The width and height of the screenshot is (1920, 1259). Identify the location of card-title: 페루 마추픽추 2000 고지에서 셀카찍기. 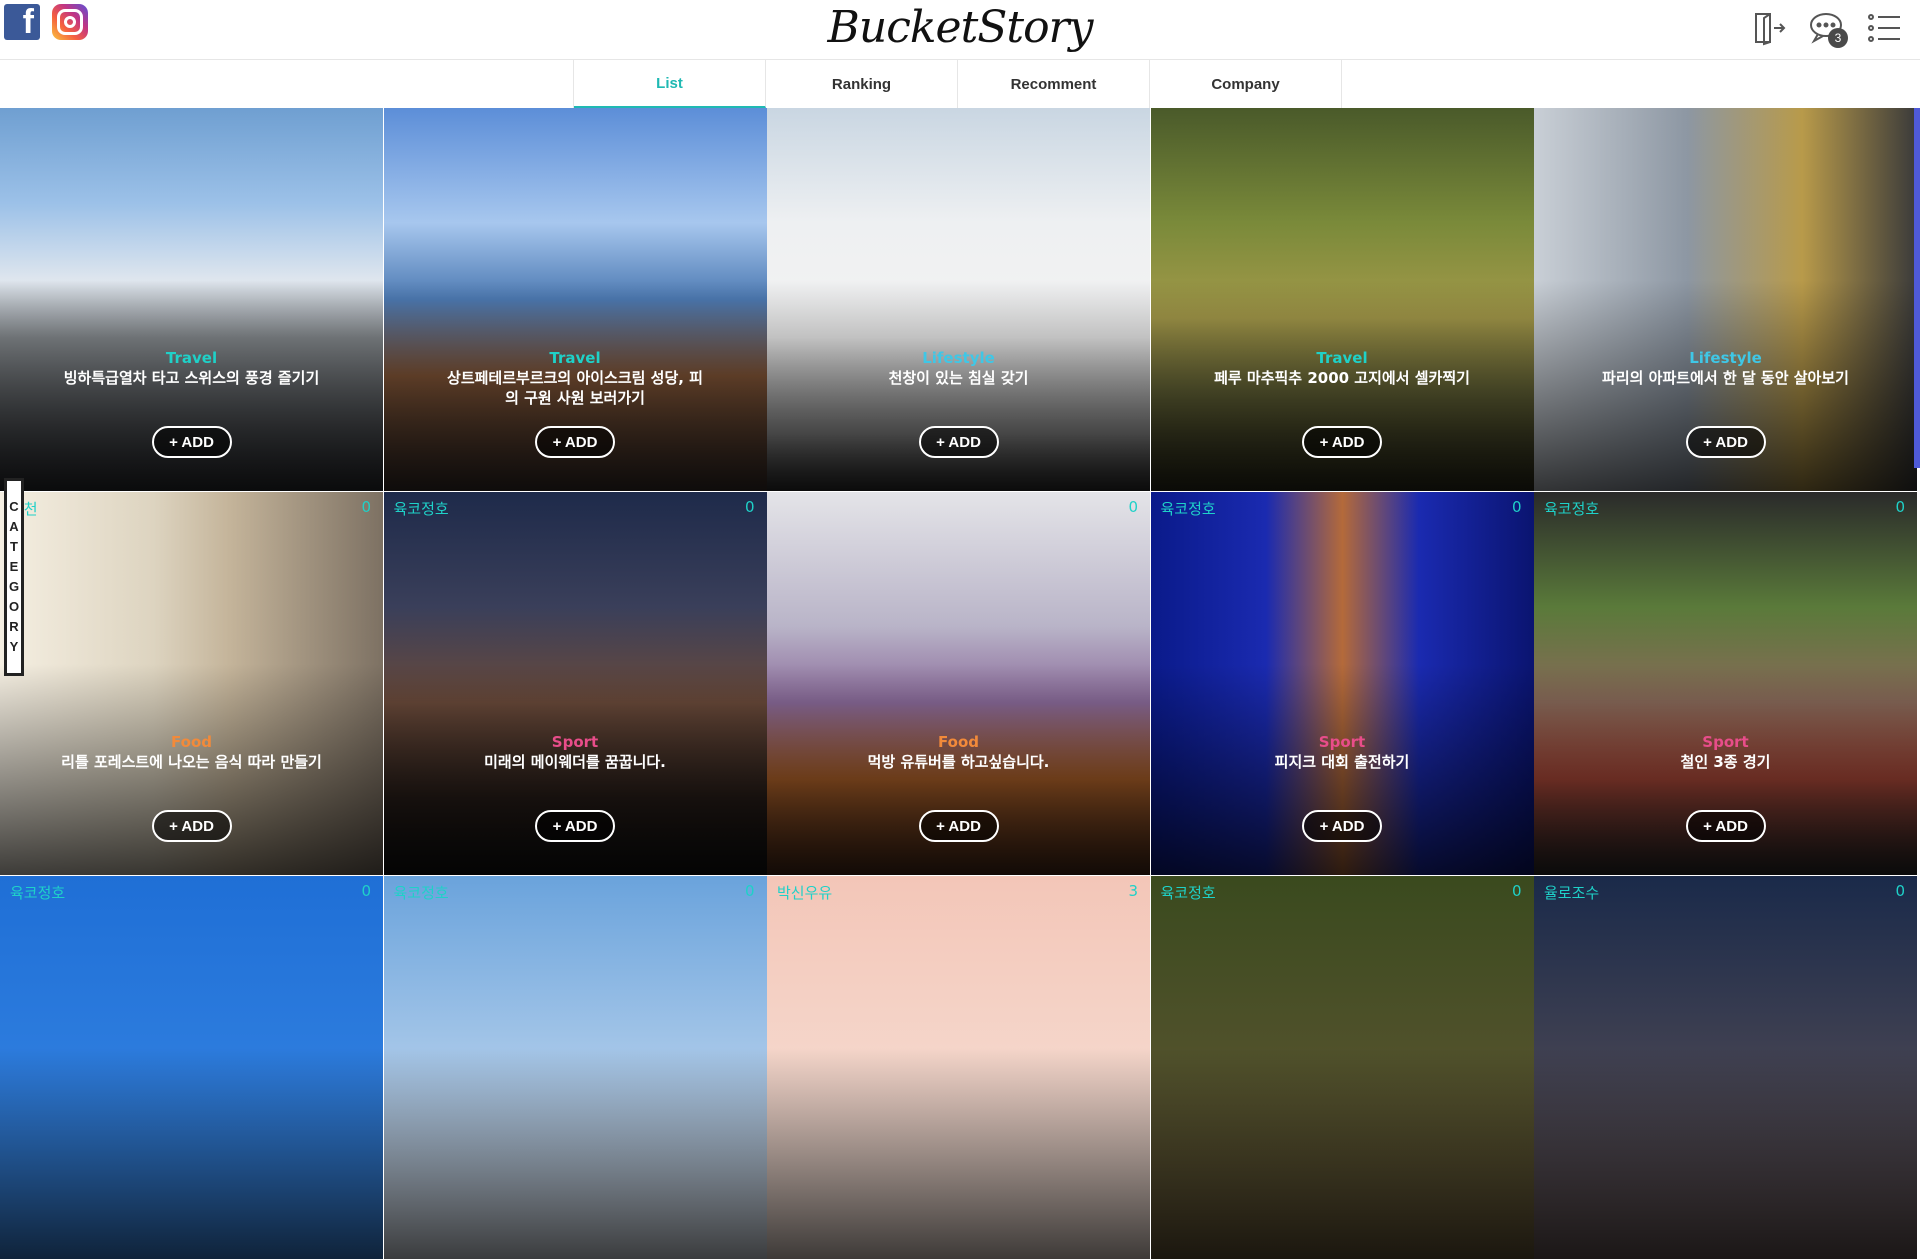
(1342, 378).